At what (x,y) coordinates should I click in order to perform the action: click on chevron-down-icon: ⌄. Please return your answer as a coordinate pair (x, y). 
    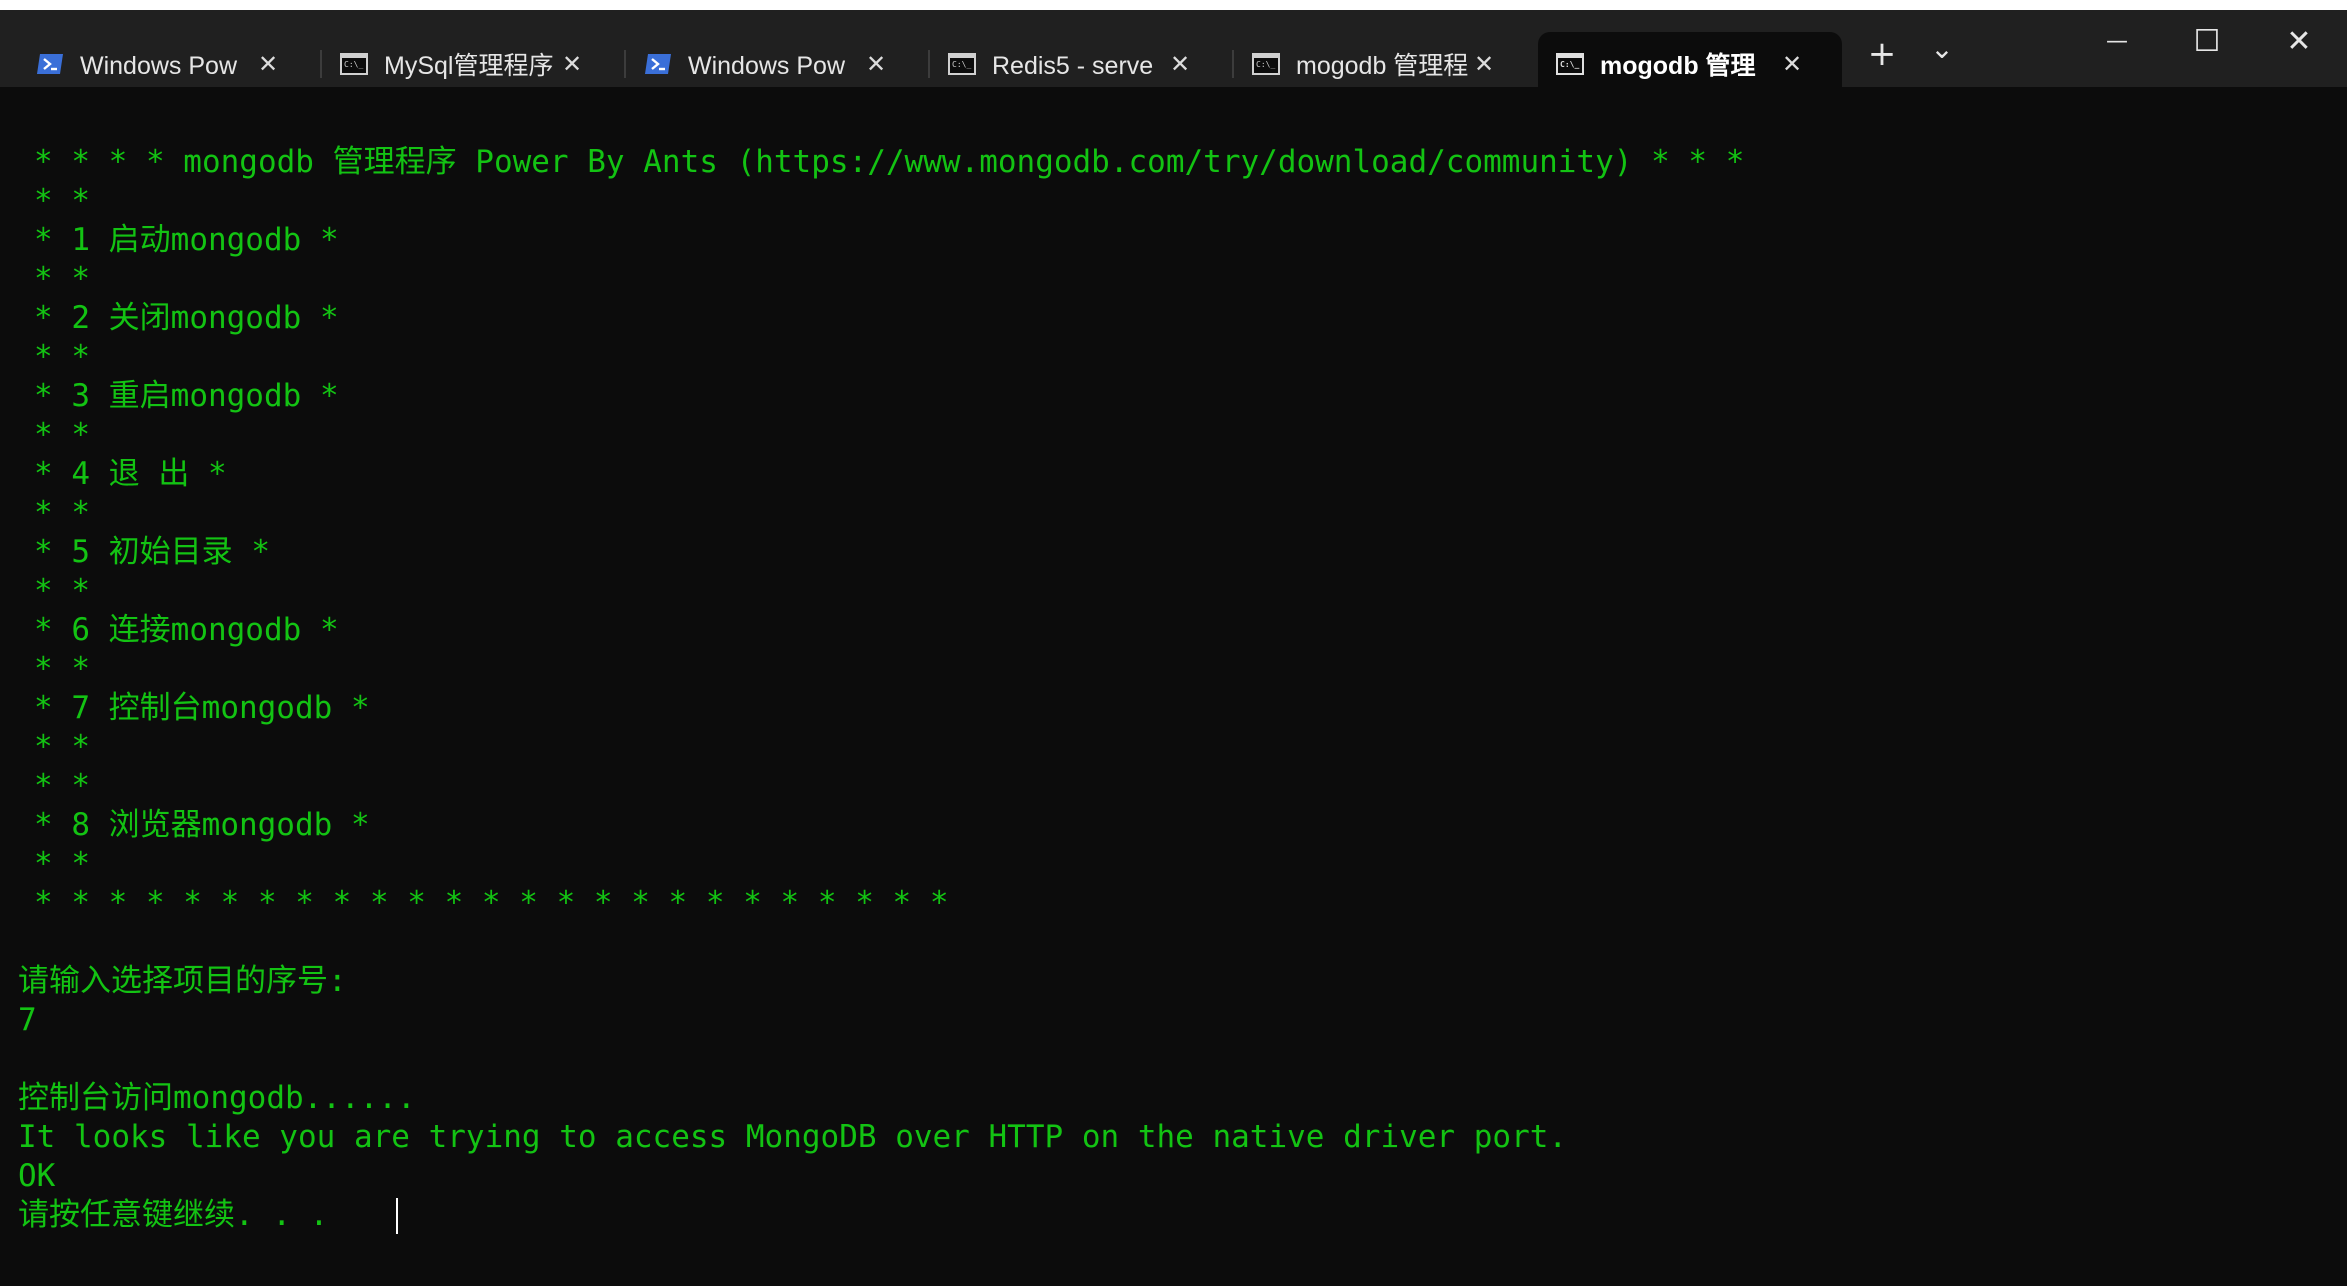
    Looking at the image, I should click on (1942, 52).